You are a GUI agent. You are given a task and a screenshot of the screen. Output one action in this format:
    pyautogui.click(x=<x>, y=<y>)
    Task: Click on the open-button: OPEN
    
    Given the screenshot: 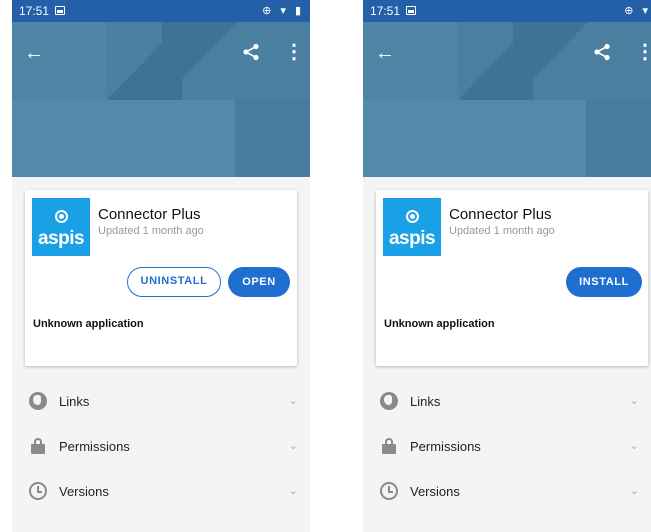 What is the action you would take?
    pyautogui.click(x=259, y=282)
    